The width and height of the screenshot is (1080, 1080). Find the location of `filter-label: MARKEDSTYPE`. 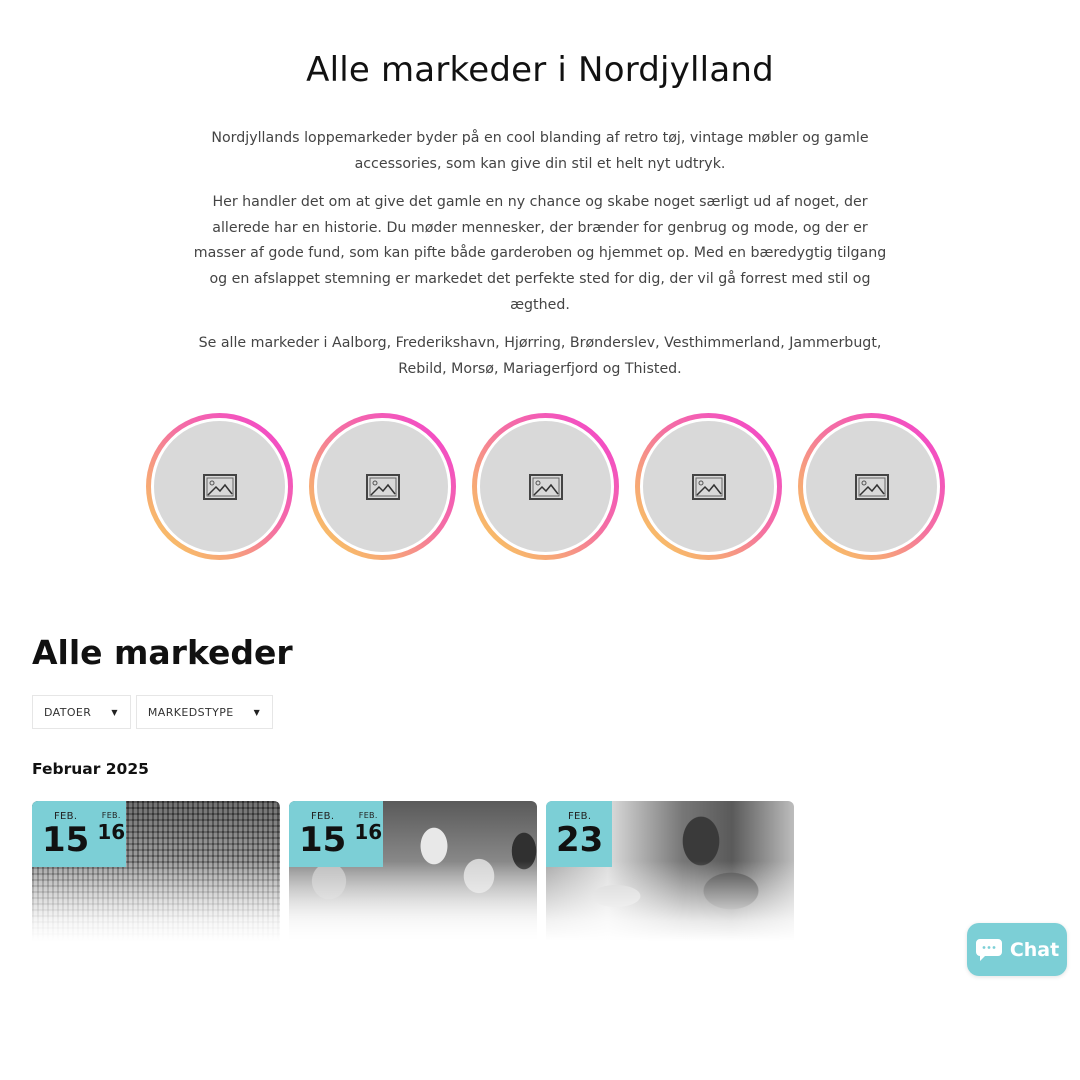

filter-label: MARKEDSTYPE is located at coordinates (190, 712).